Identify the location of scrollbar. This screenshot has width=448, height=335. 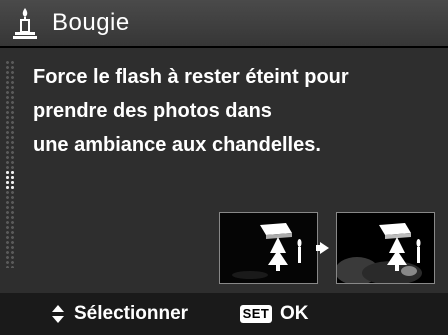
(10, 164).